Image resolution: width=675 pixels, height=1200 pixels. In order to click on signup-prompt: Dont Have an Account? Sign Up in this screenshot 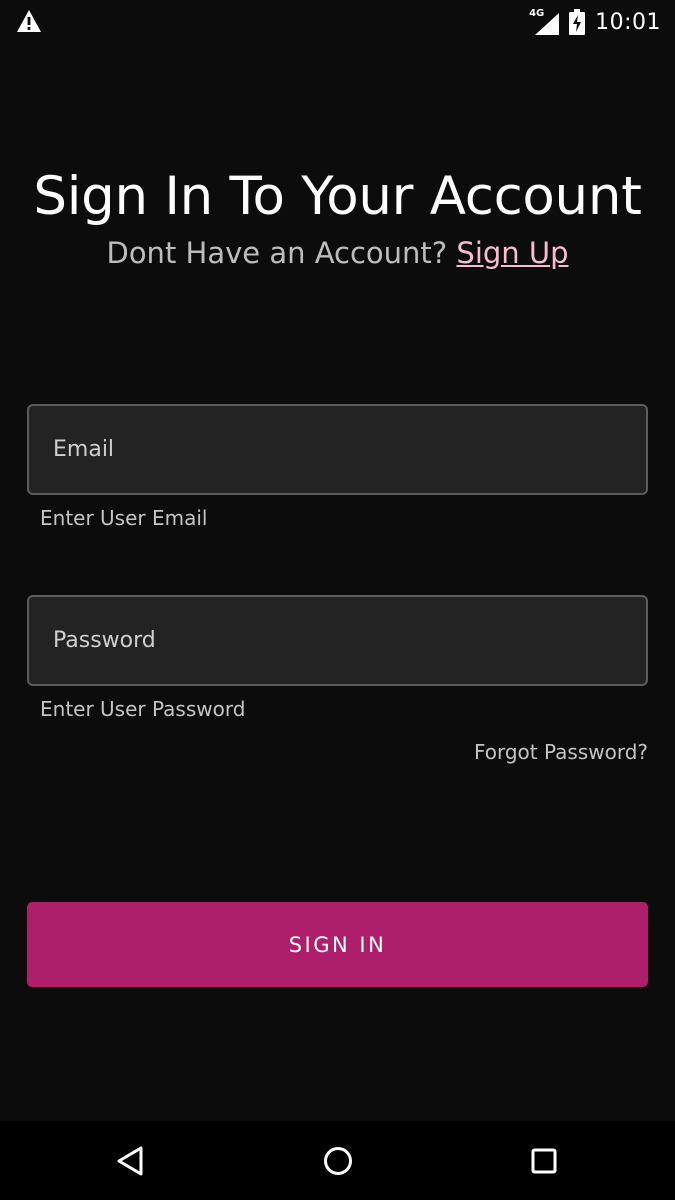, I will do `click(337, 253)`.